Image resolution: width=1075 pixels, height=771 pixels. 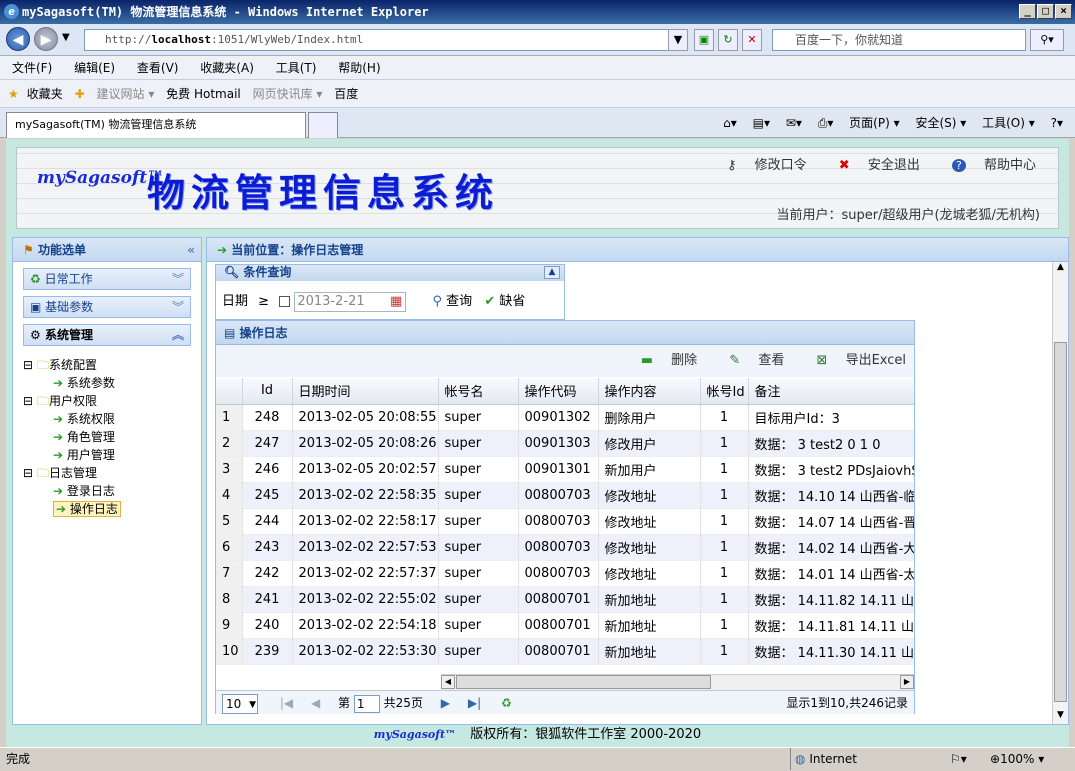 I want to click on feeds-icon: ▤▾, so click(x=761, y=123).